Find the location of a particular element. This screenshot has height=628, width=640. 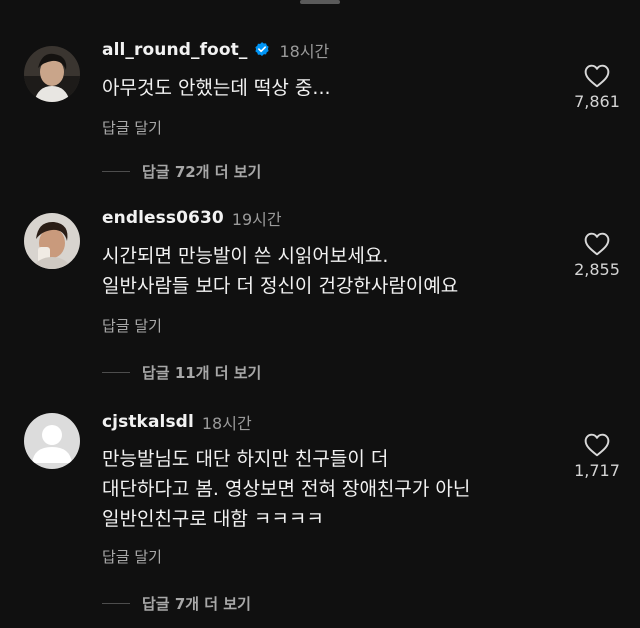

view-replies-button: 답글 11개 더 보기 is located at coordinates (181, 372).